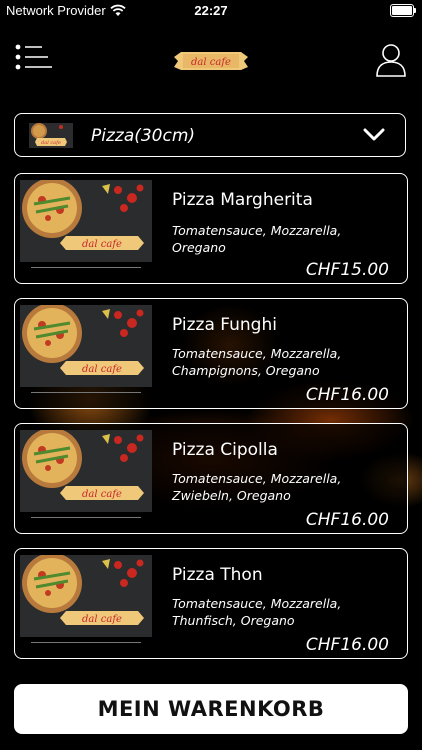 The image size is (422, 750). I want to click on product-name: Pizza Thon, so click(217, 575).